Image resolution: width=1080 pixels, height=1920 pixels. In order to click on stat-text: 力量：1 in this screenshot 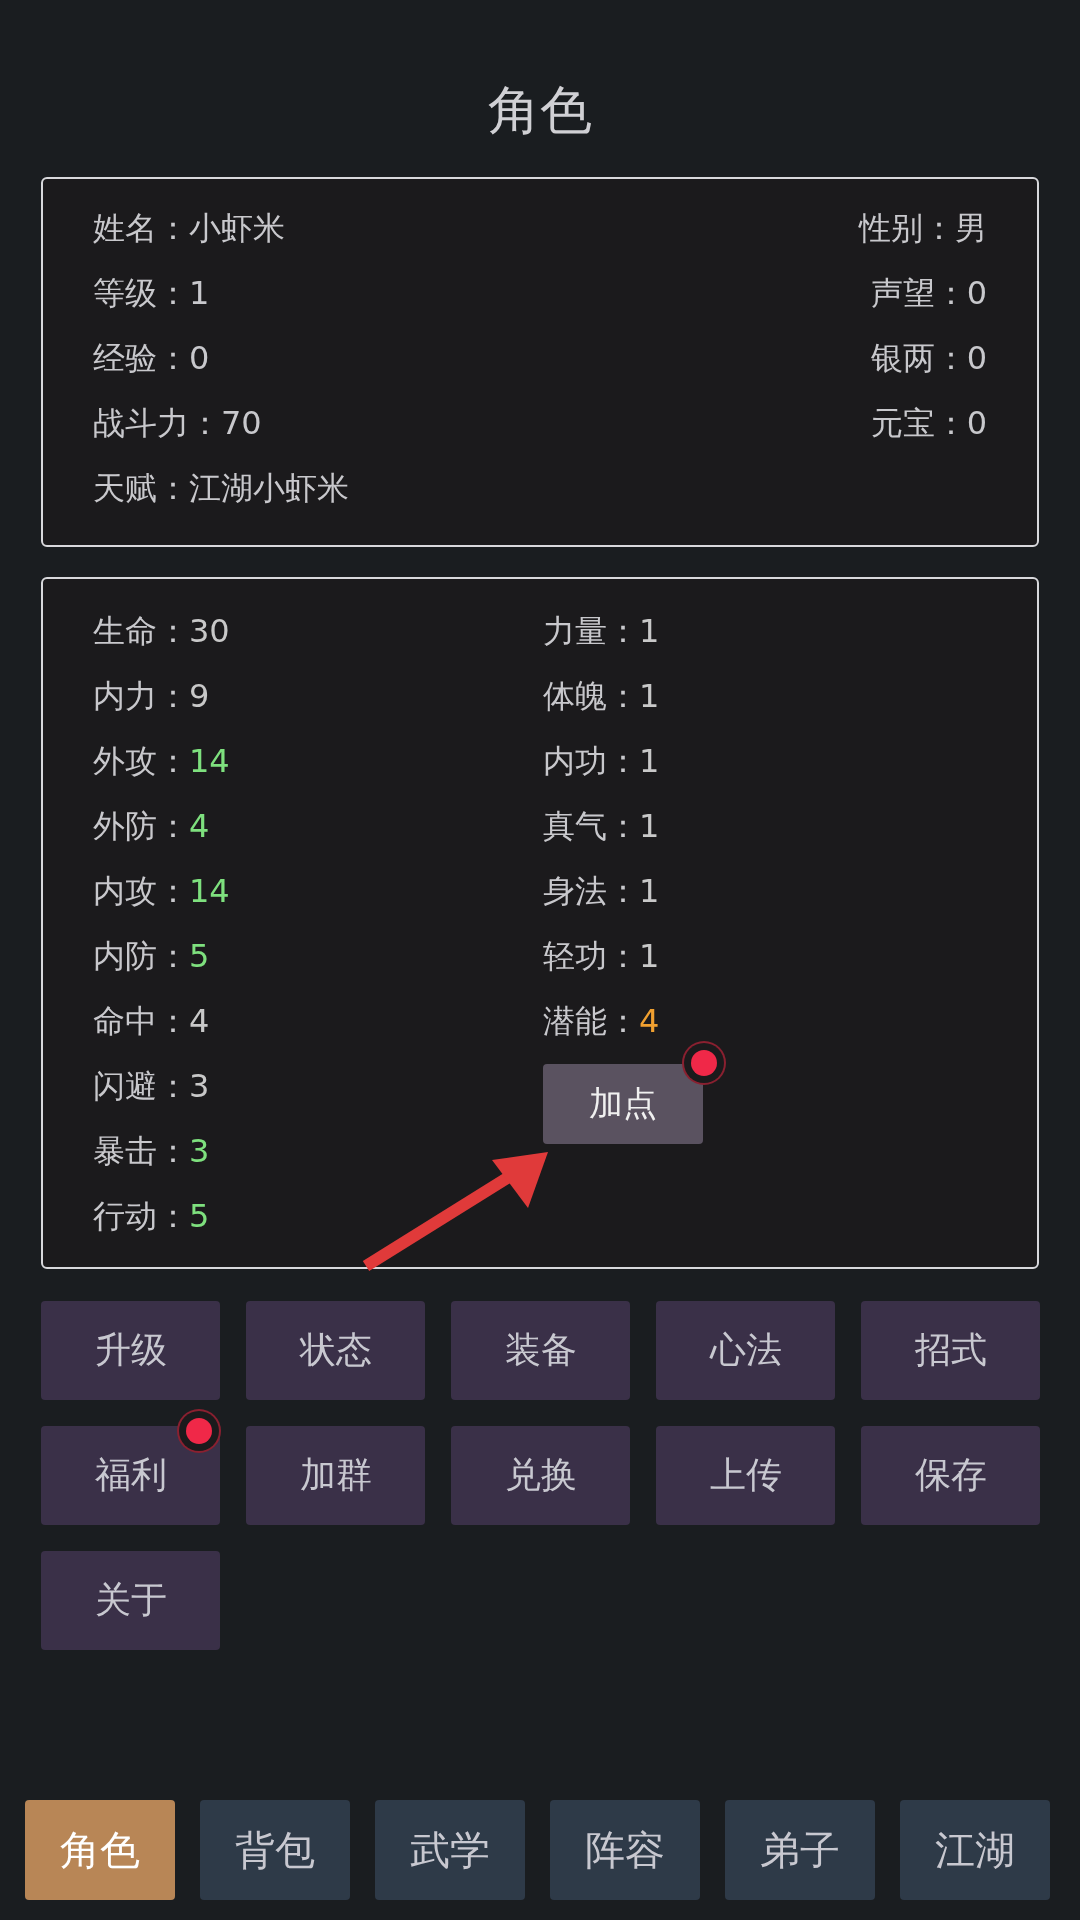, I will do `click(601, 631)`.